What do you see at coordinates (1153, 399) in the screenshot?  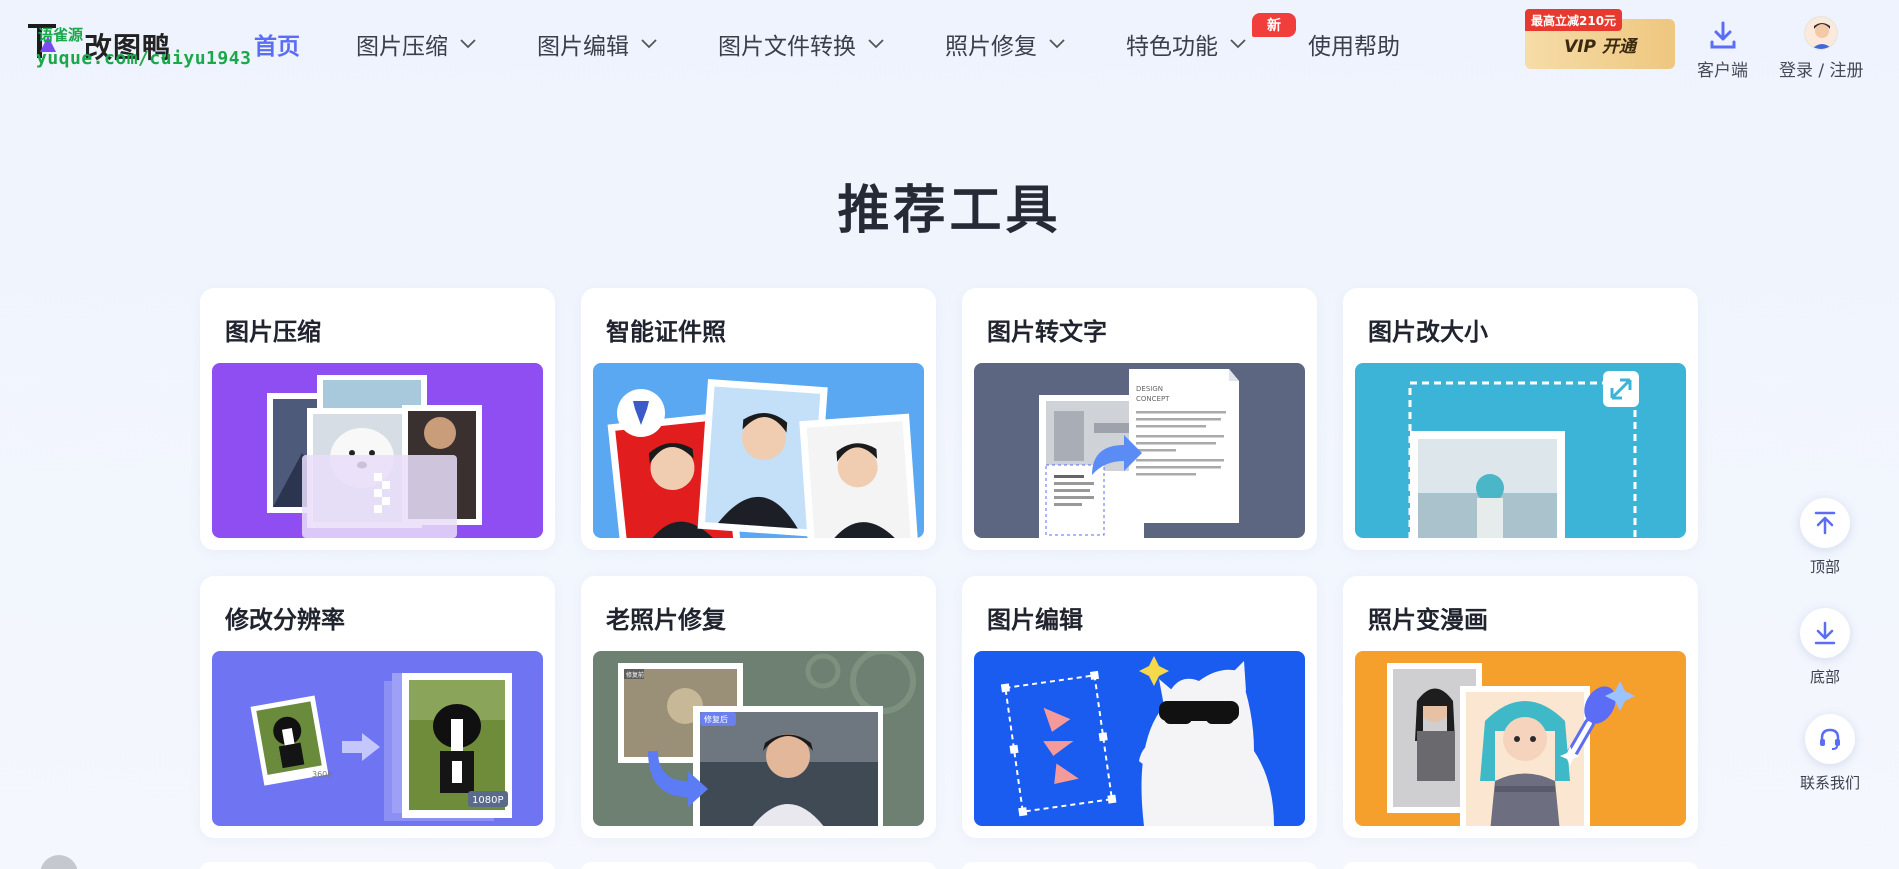 I see `ocr-doc-line-2: CONCEPT` at bounding box center [1153, 399].